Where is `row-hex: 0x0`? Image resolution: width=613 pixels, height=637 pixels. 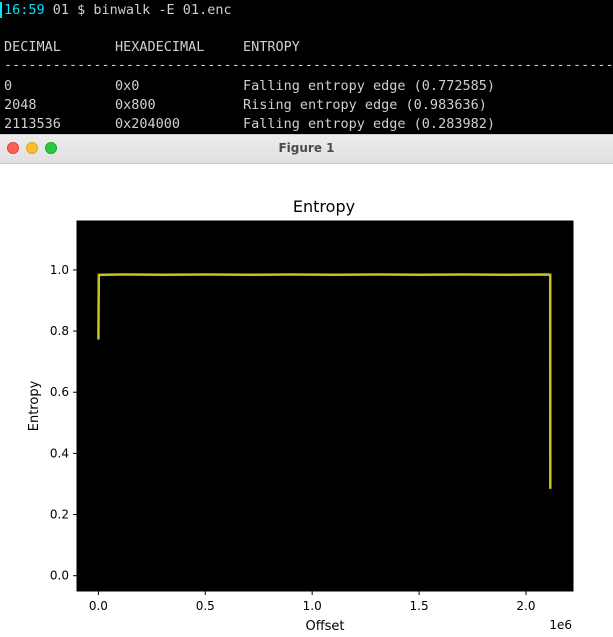 row-hex: 0x0 is located at coordinates (127, 86).